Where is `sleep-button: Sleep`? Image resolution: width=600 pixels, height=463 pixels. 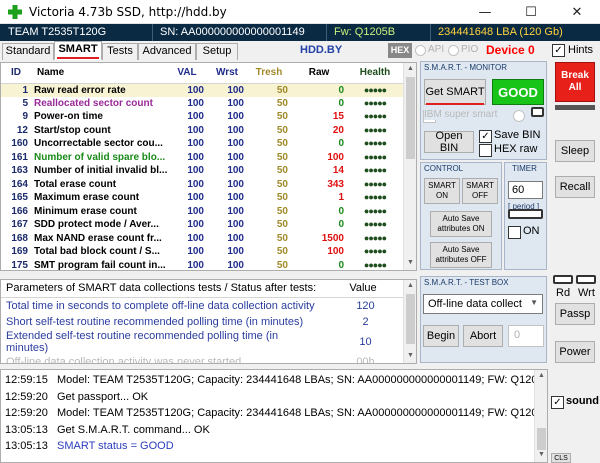 sleep-button: Sleep is located at coordinates (575, 151).